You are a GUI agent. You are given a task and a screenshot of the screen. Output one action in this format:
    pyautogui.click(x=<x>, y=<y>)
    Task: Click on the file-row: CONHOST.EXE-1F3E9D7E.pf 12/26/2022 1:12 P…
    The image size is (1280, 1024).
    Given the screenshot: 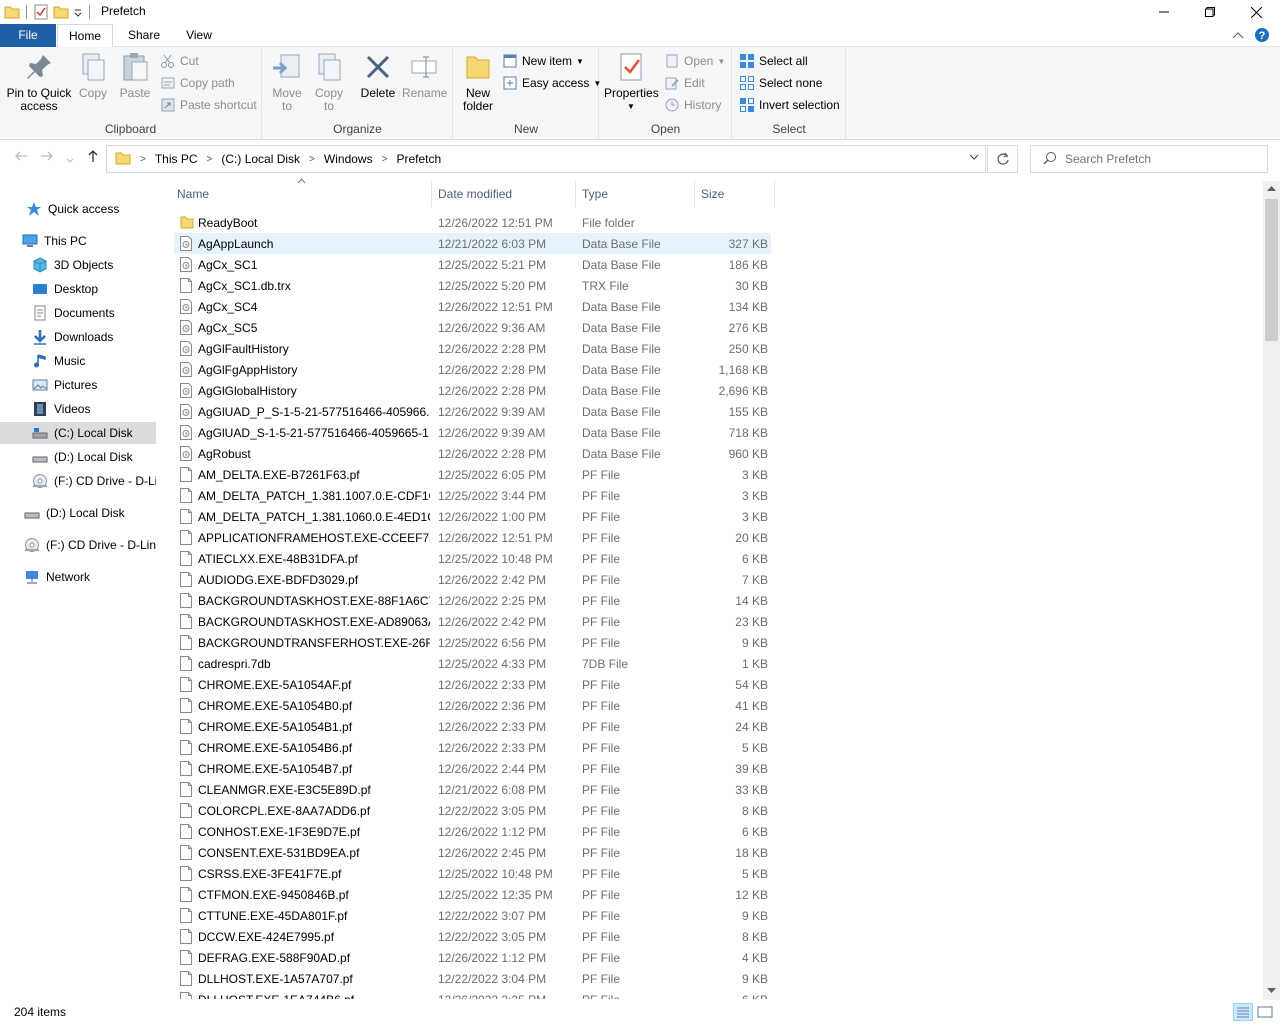 What is the action you would take?
    pyautogui.click(x=472, y=831)
    